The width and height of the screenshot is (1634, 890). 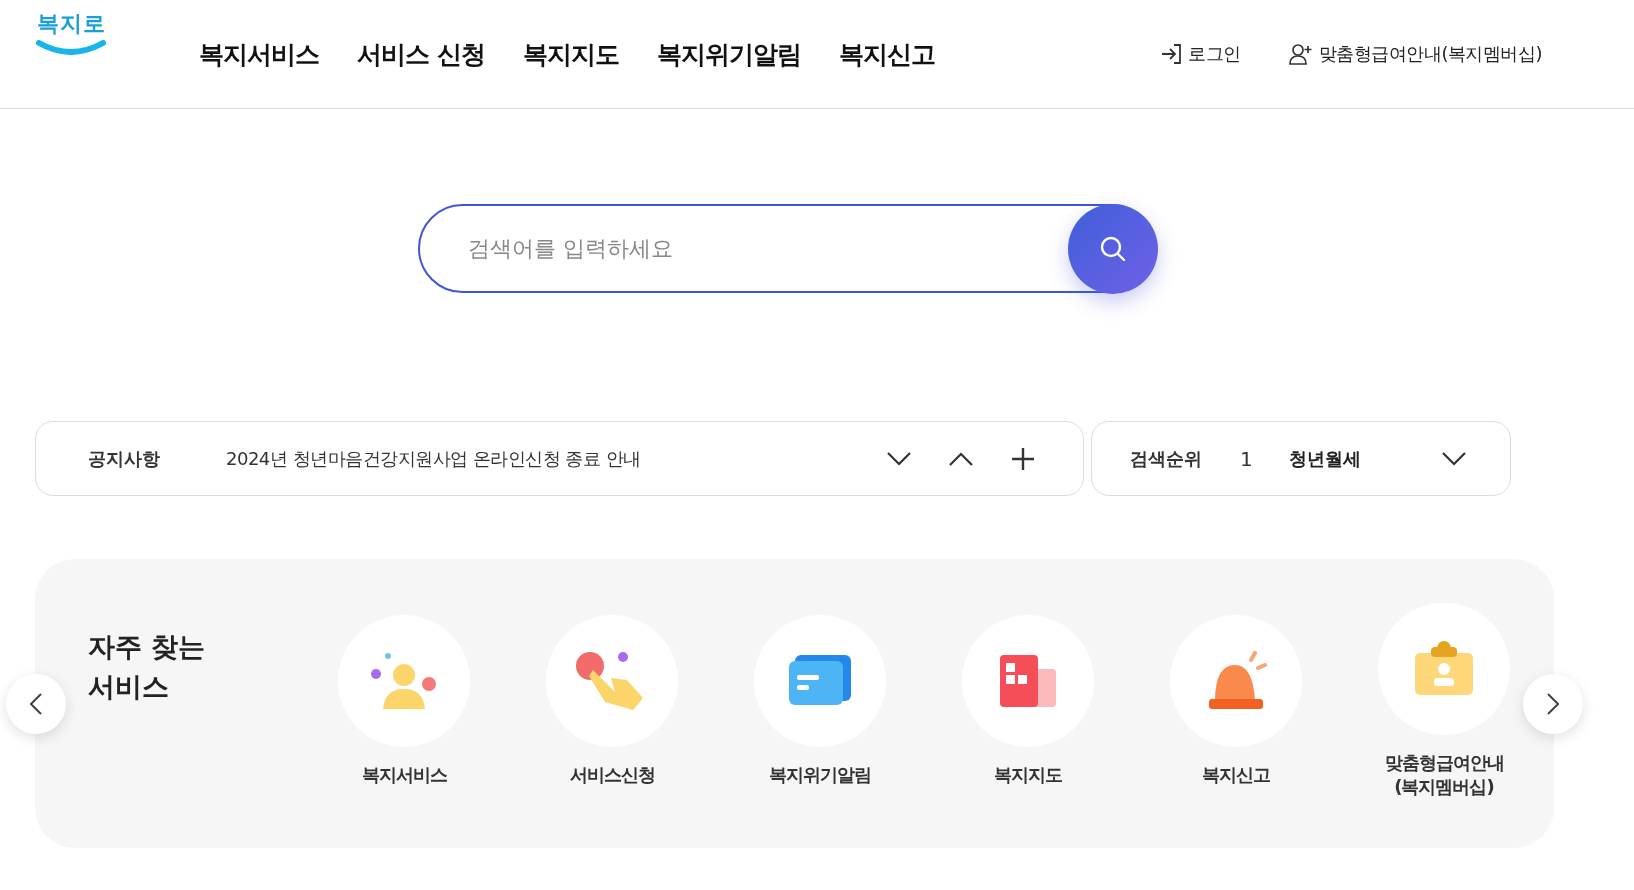 What do you see at coordinates (147, 667) in the screenshot?
I see `section-title: 자주 찾는 서비스` at bounding box center [147, 667].